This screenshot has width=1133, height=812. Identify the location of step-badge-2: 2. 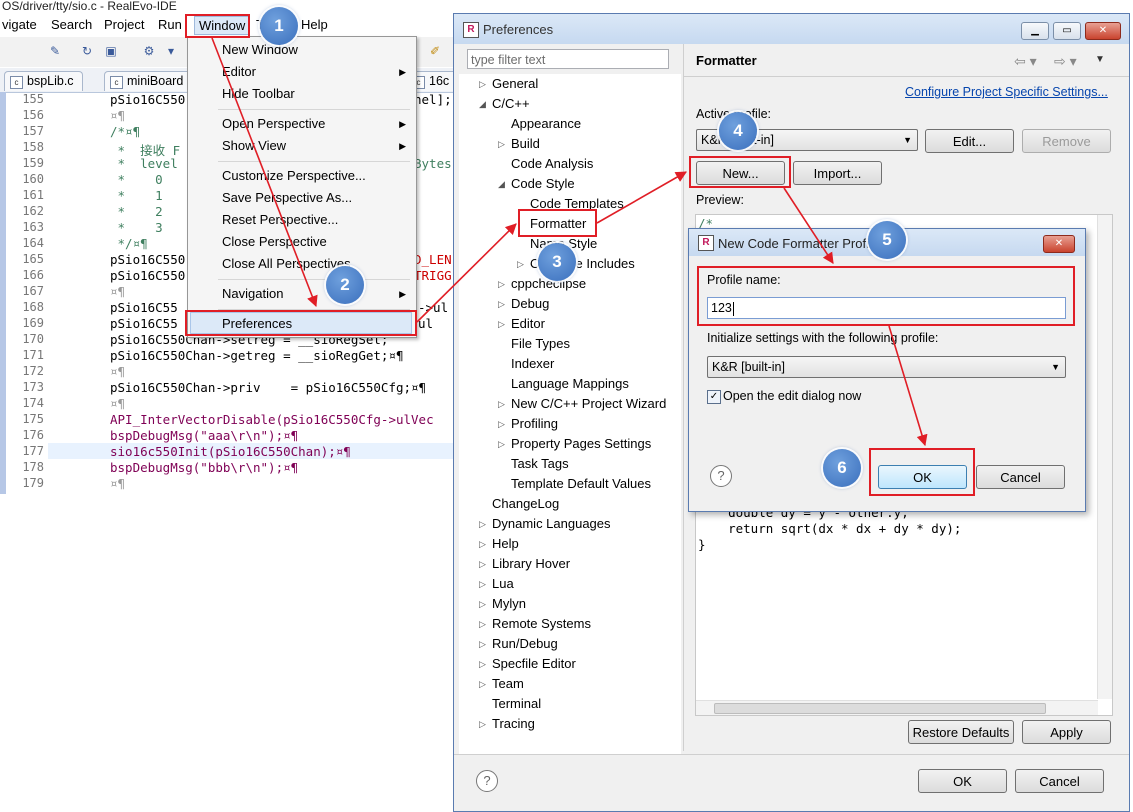
(345, 285).